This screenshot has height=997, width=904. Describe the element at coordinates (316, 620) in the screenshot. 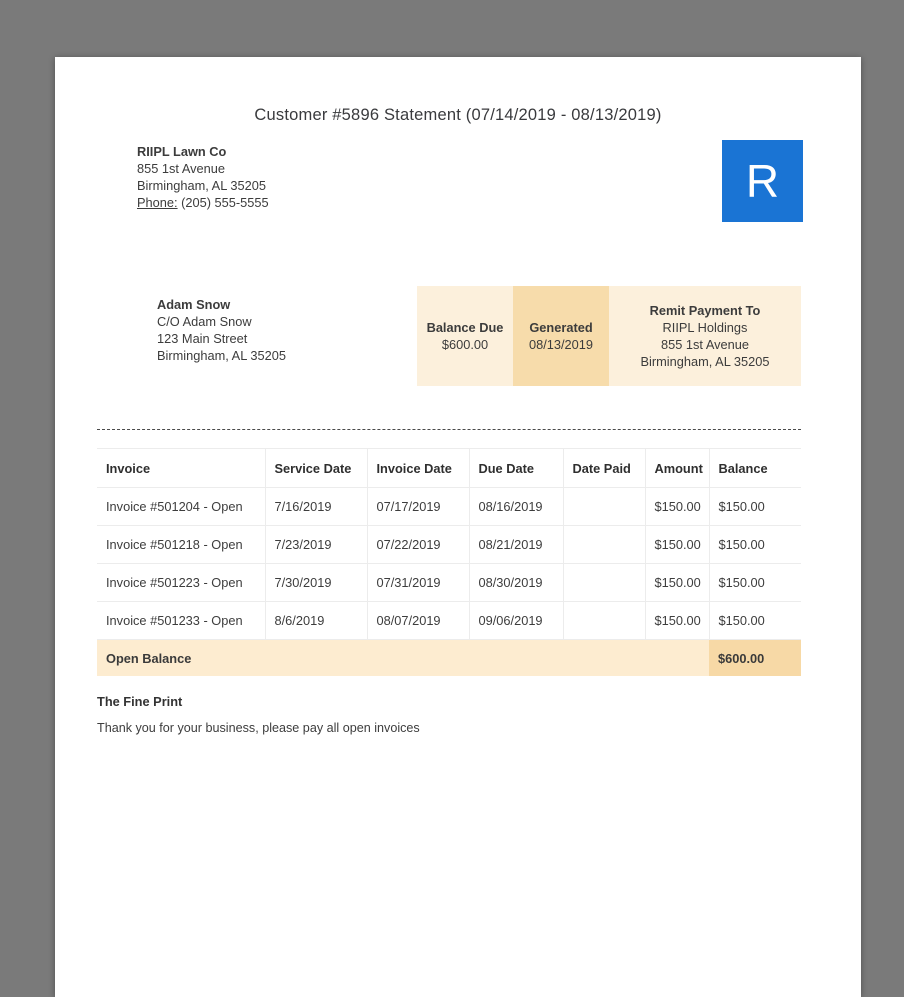

I see `table-cell: 8/6/2019` at that location.